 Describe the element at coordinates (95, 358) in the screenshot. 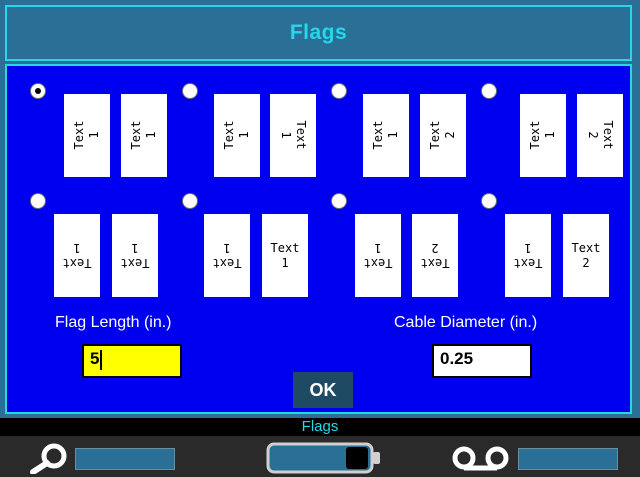

I see `flag-length-value: 5` at that location.